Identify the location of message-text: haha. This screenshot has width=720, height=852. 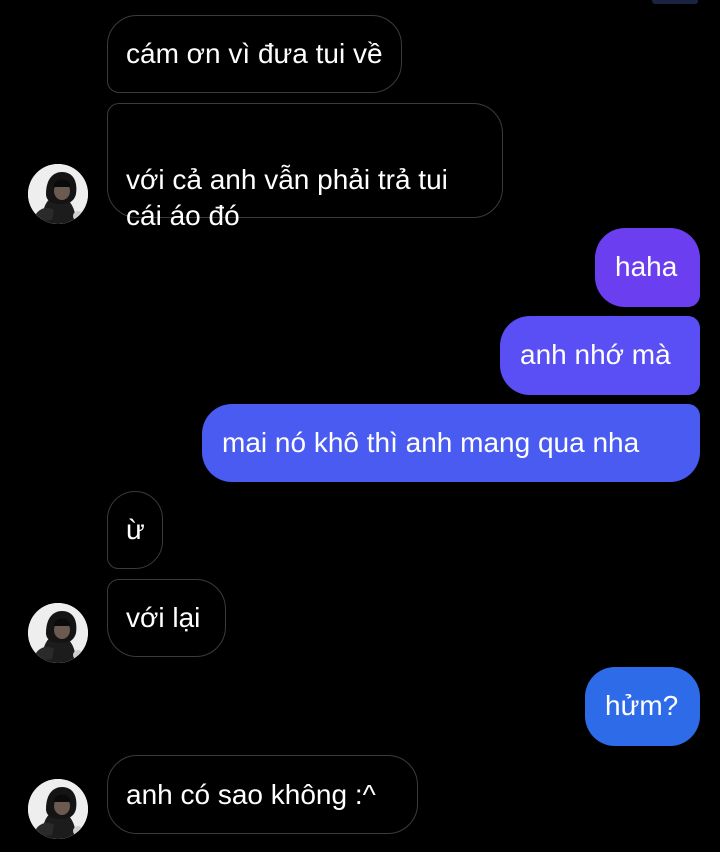
(646, 266).